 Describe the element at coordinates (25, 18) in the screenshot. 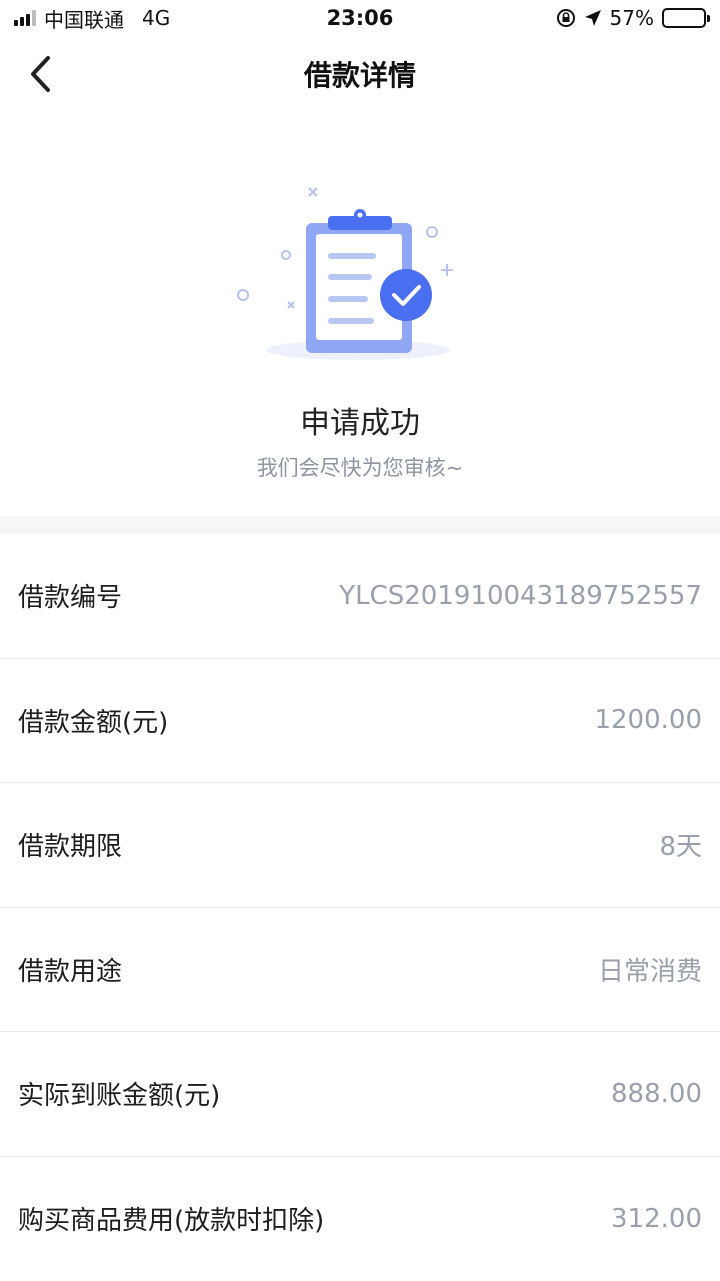

I see `signal-icon` at that location.